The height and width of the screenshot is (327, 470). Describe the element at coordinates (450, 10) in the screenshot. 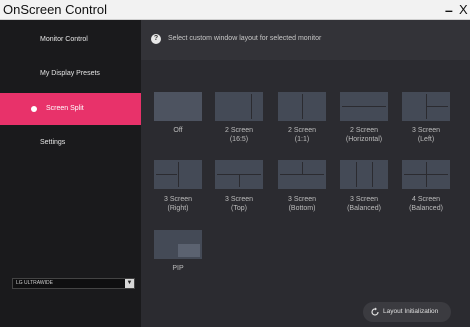

I see `minimize-button: –` at that location.